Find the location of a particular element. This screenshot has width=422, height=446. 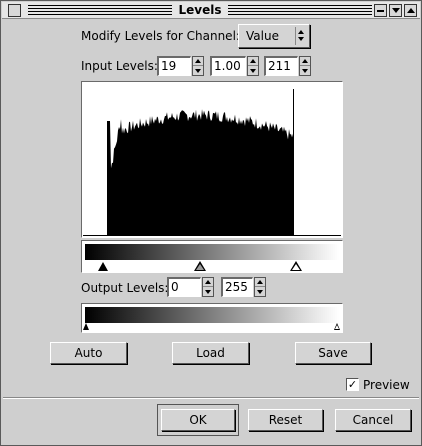

input-gradient-bar is located at coordinates (212, 252).